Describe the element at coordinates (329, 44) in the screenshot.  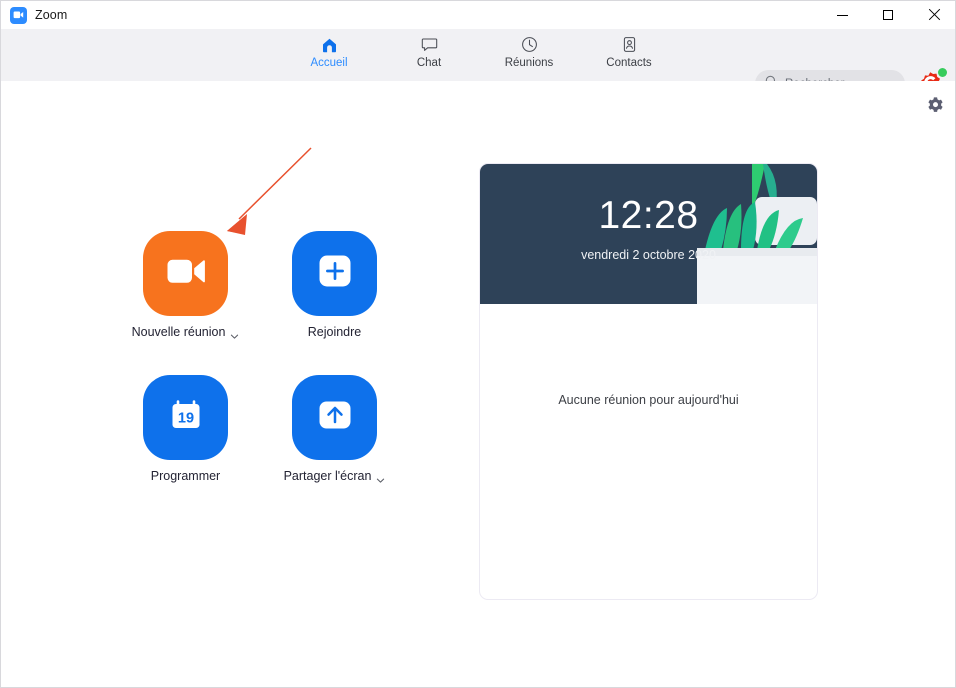
I see `home-icon` at that location.